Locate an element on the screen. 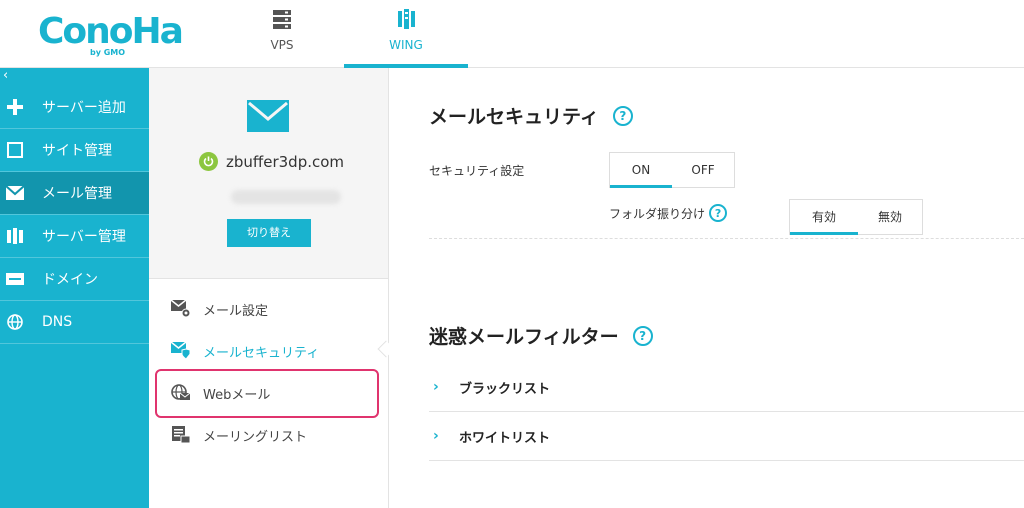 The image size is (1024, 508). security-setting-label: セキュリティ設定 is located at coordinates (477, 171).